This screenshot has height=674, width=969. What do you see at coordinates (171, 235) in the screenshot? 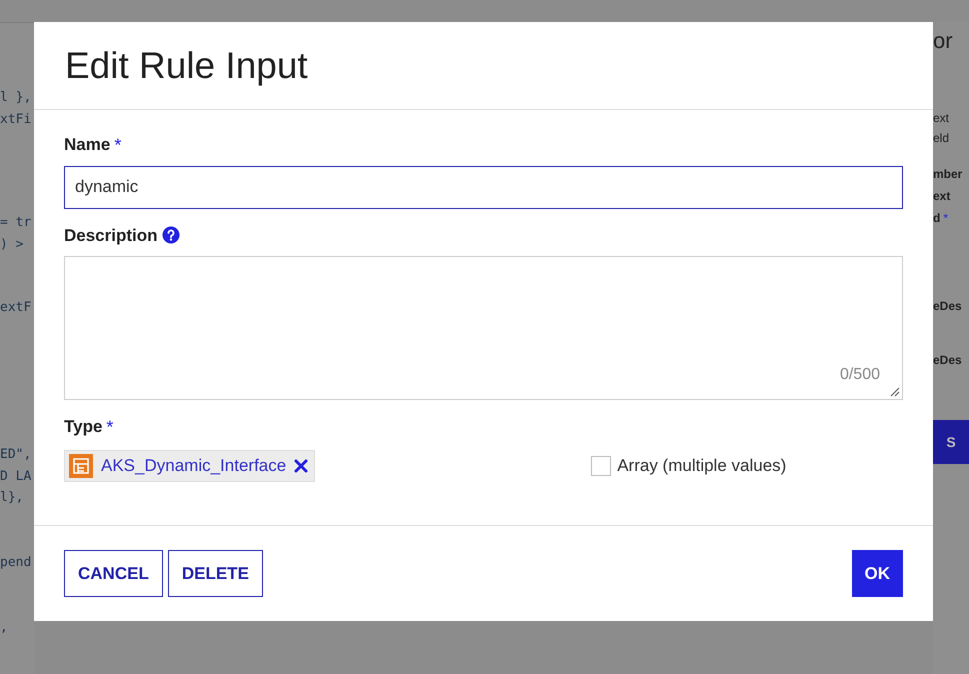
I see `help-icon` at bounding box center [171, 235].